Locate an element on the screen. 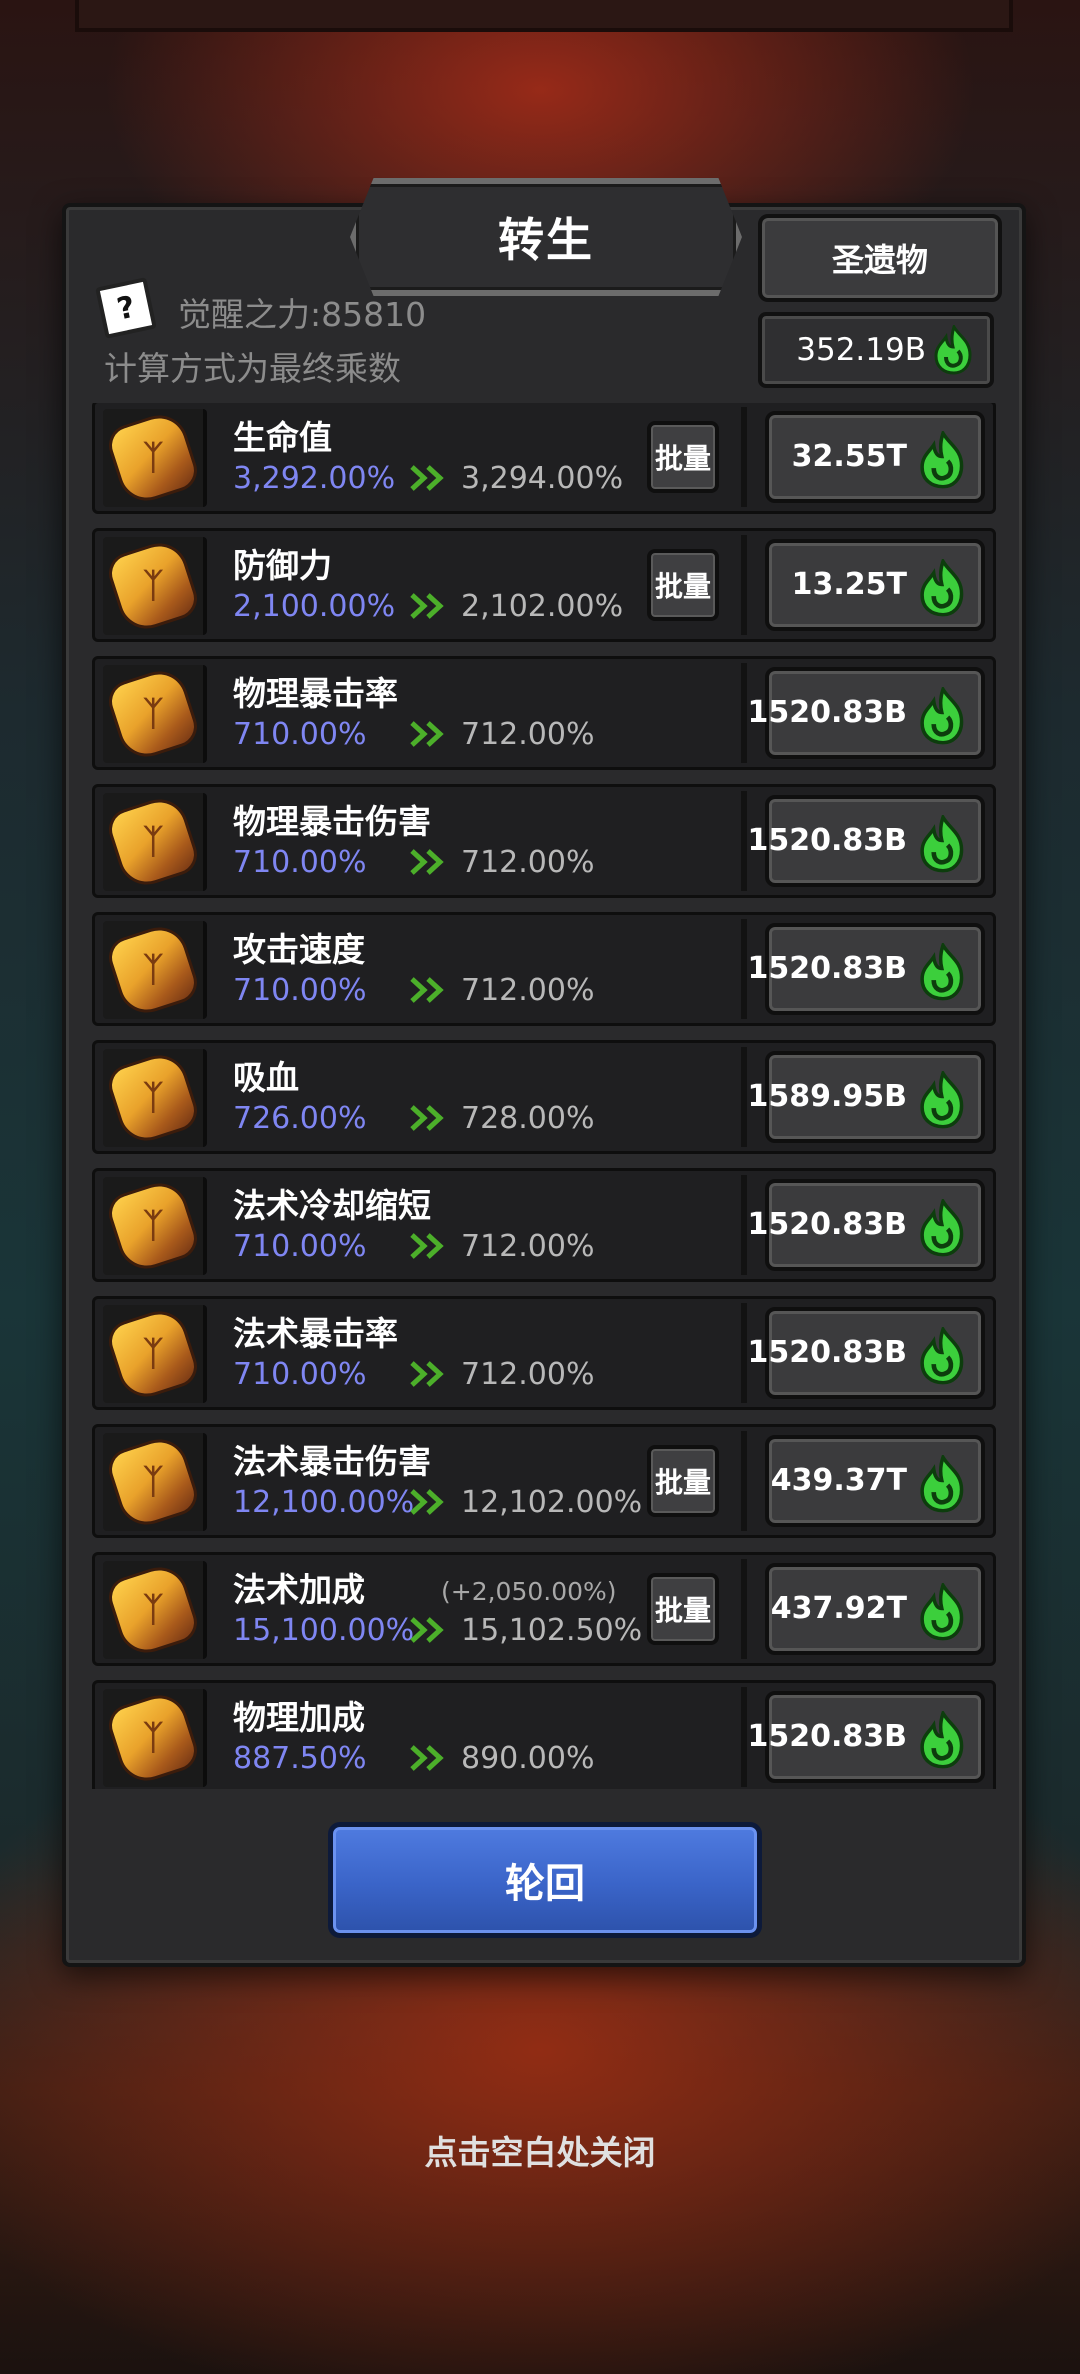 This screenshot has width=1080, height=2374. stat-next-value: 2,102.00% is located at coordinates (542, 606).